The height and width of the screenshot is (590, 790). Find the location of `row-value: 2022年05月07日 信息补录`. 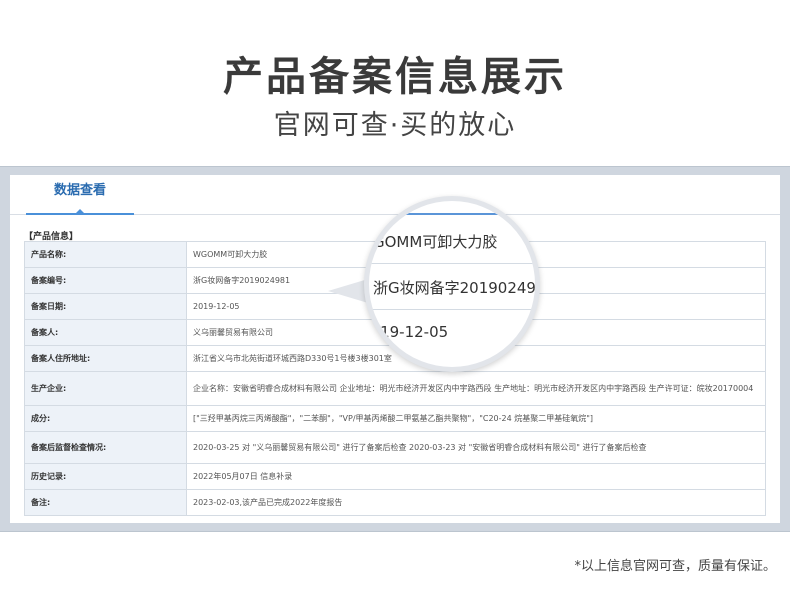

row-value: 2022年05月07日 信息补录 is located at coordinates (476, 476).